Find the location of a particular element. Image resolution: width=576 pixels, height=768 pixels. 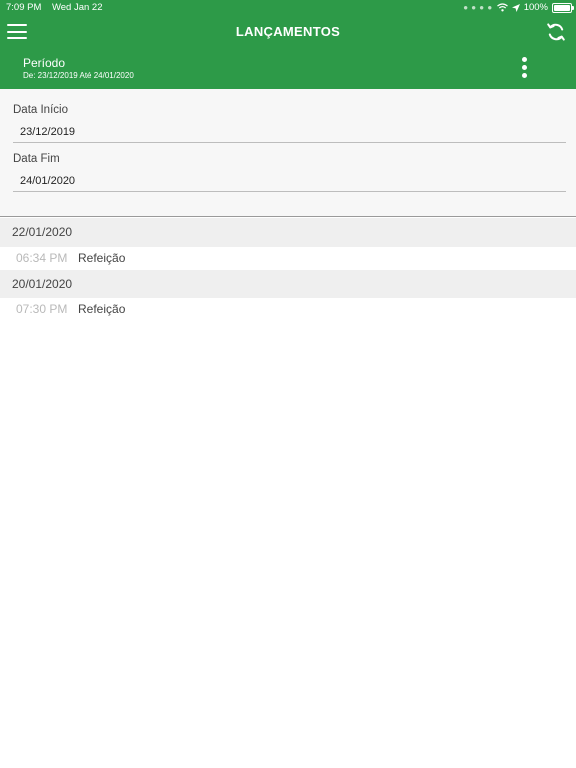

page-title: LANÇAMENTOS is located at coordinates (288, 31).